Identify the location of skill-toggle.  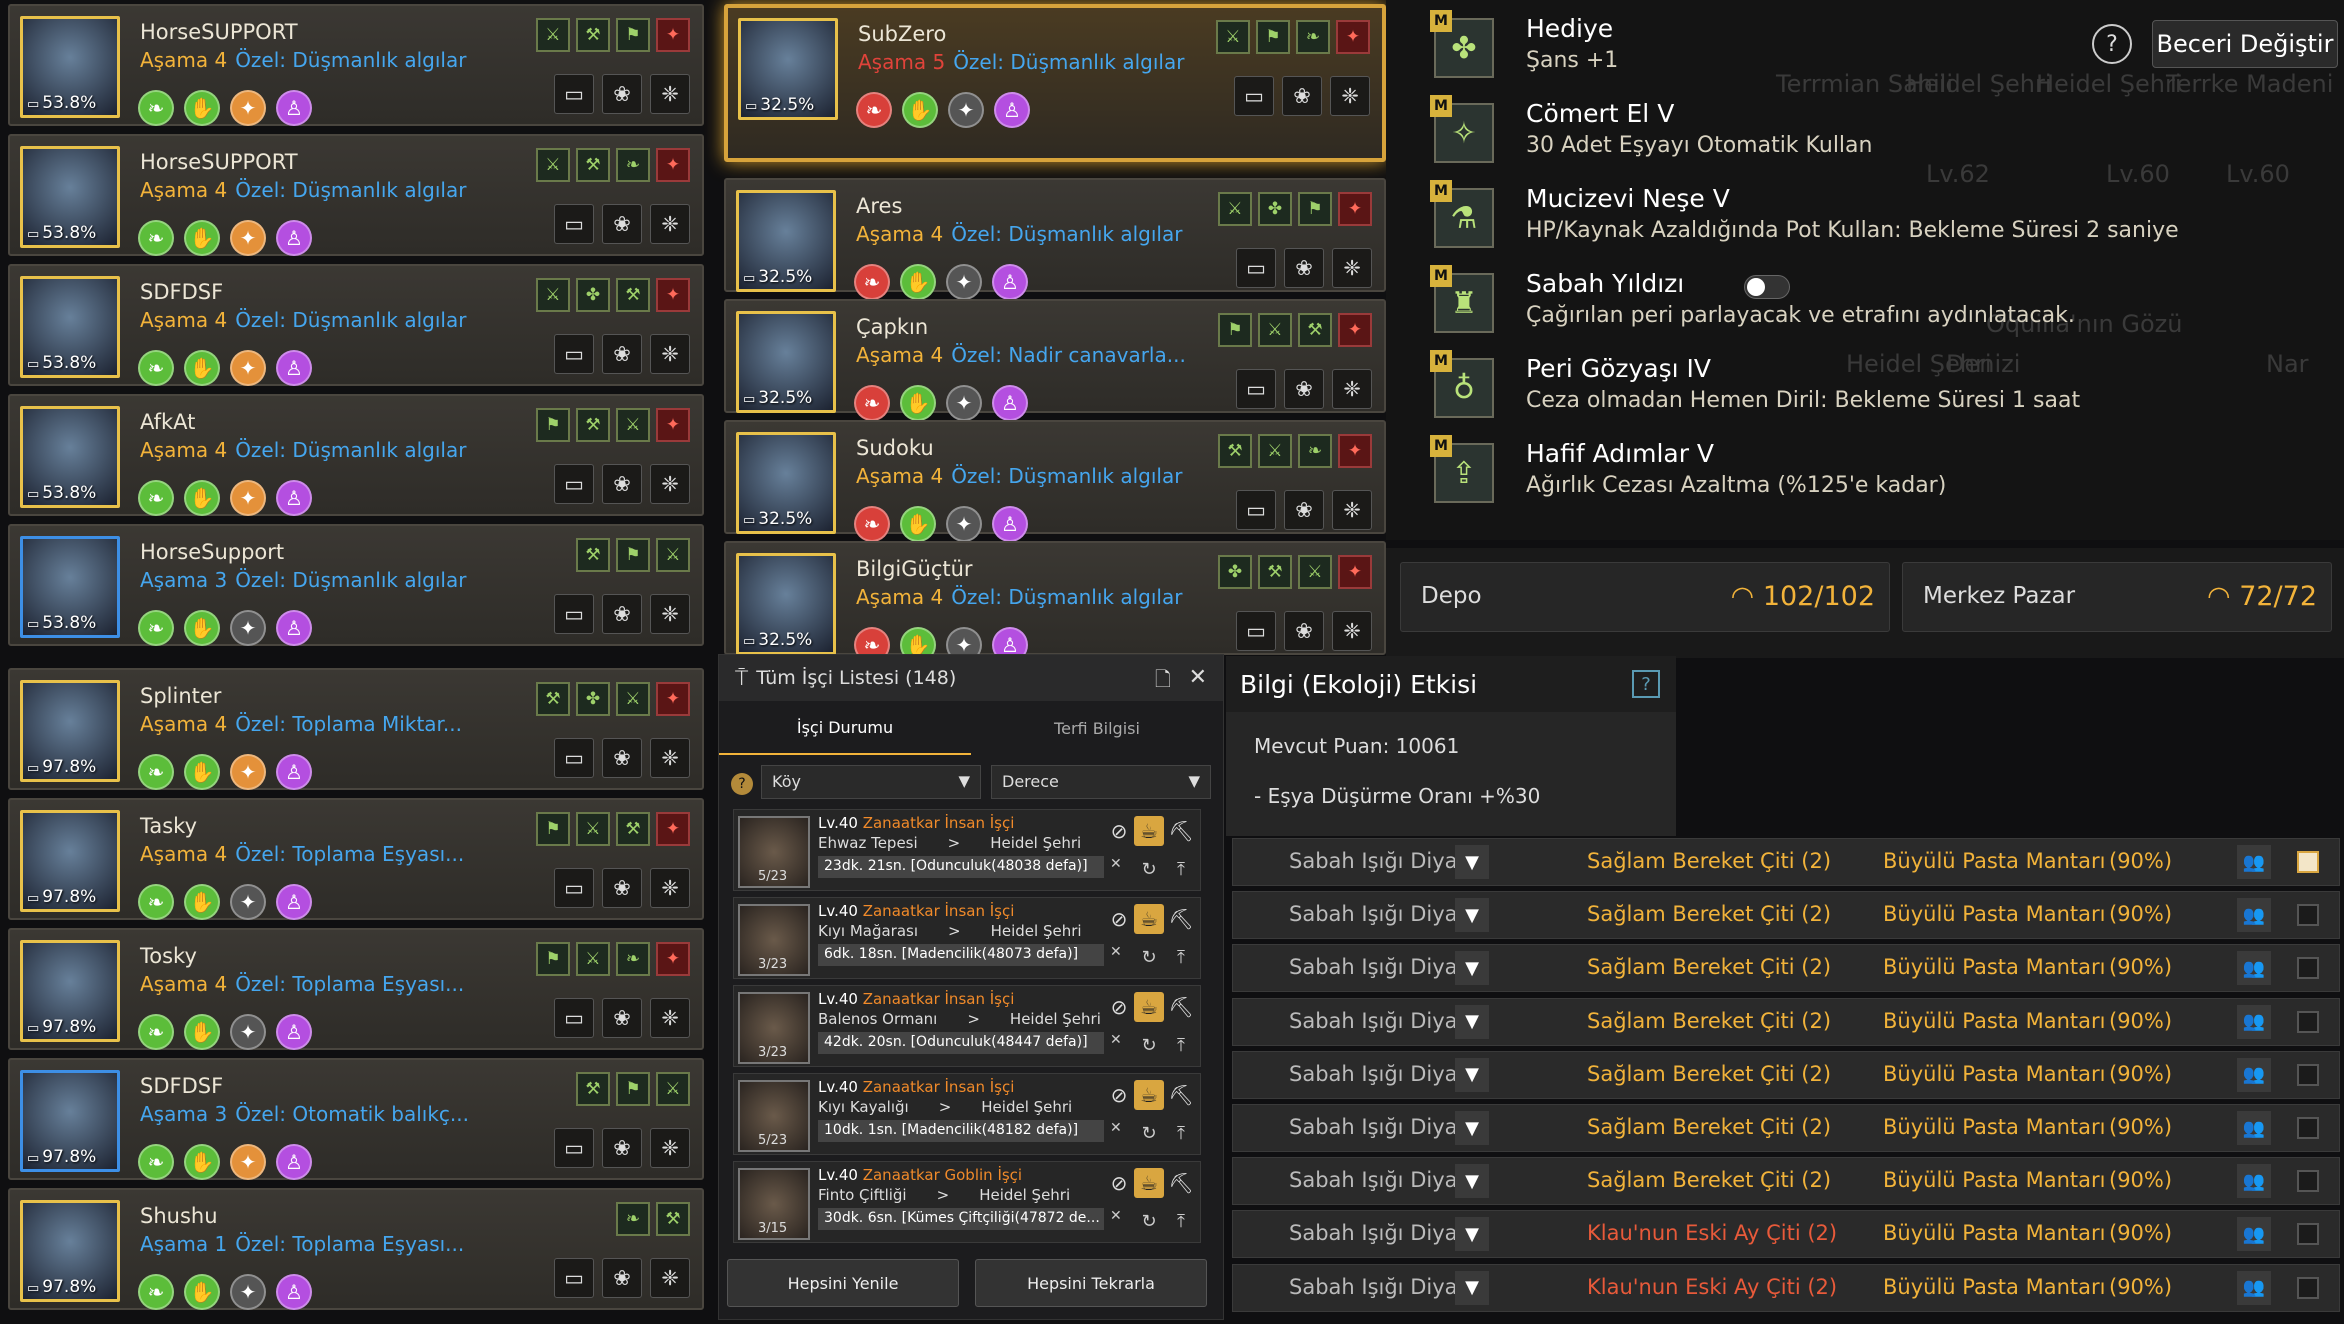
(1767, 287).